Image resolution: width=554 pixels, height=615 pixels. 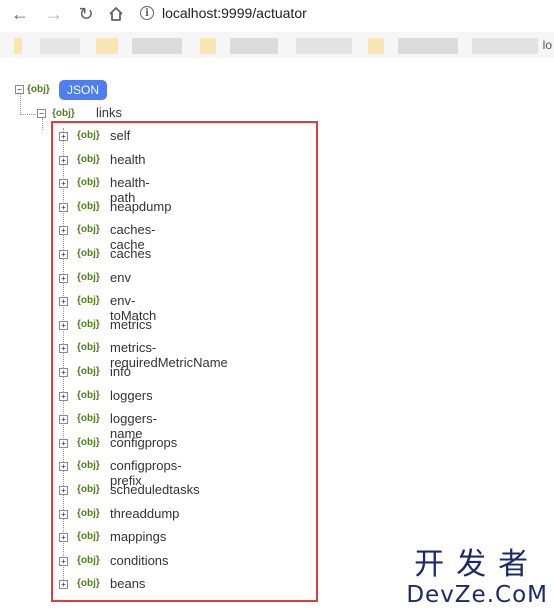 What do you see at coordinates (109, 112) in the screenshot?
I see `links-key: links` at bounding box center [109, 112].